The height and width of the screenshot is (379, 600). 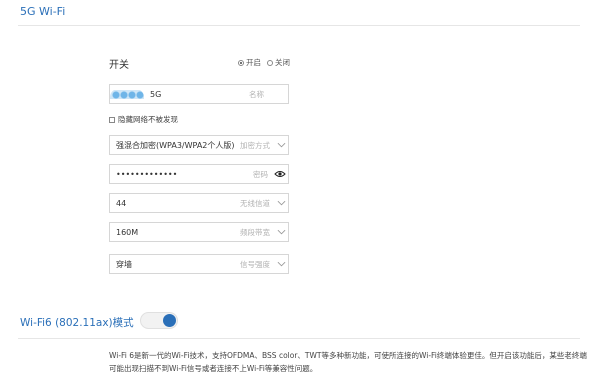 I want to click on hide-network-row: 隐藏网络不被发现, so click(x=143, y=119).